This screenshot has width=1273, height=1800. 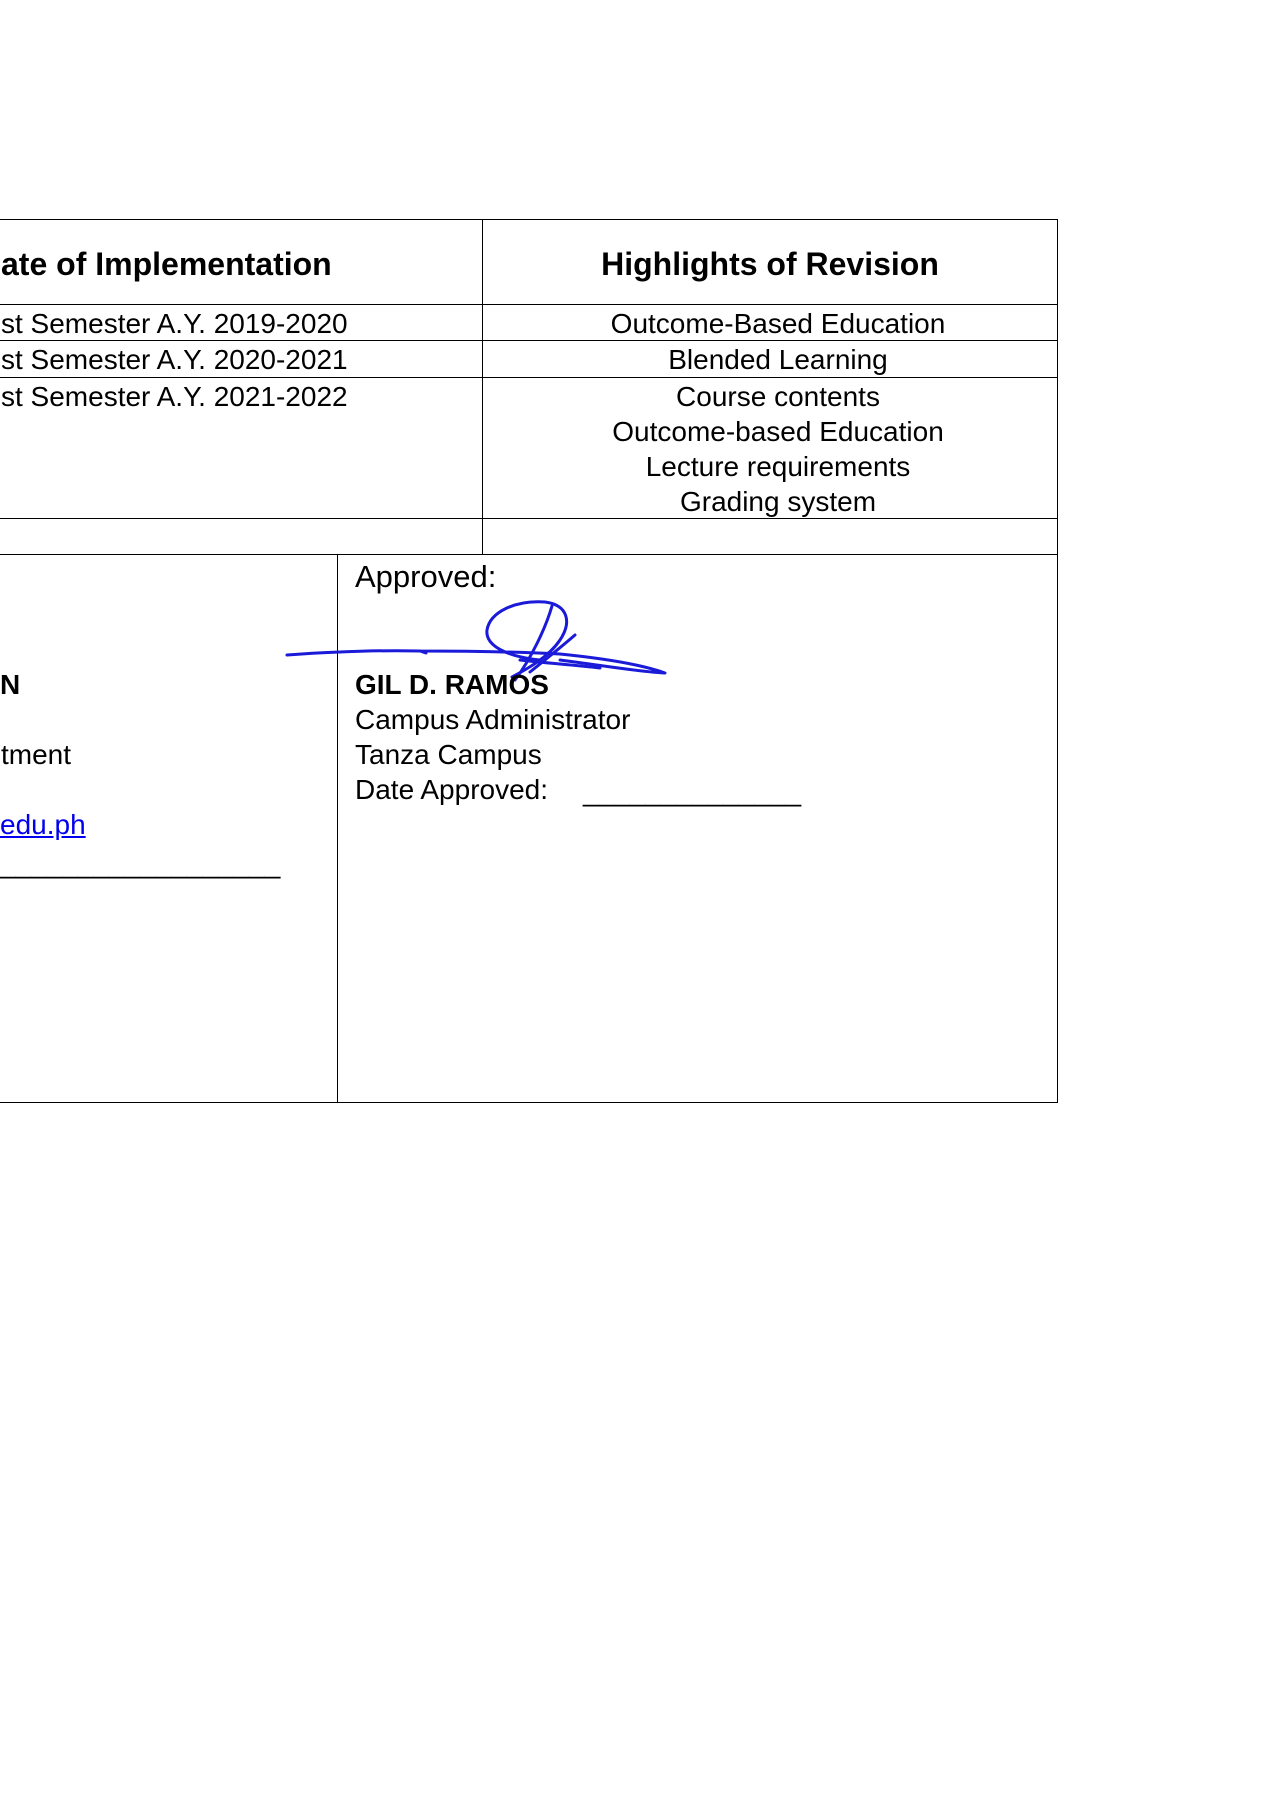 I want to click on table-row2-border, so click(x=529, y=377).